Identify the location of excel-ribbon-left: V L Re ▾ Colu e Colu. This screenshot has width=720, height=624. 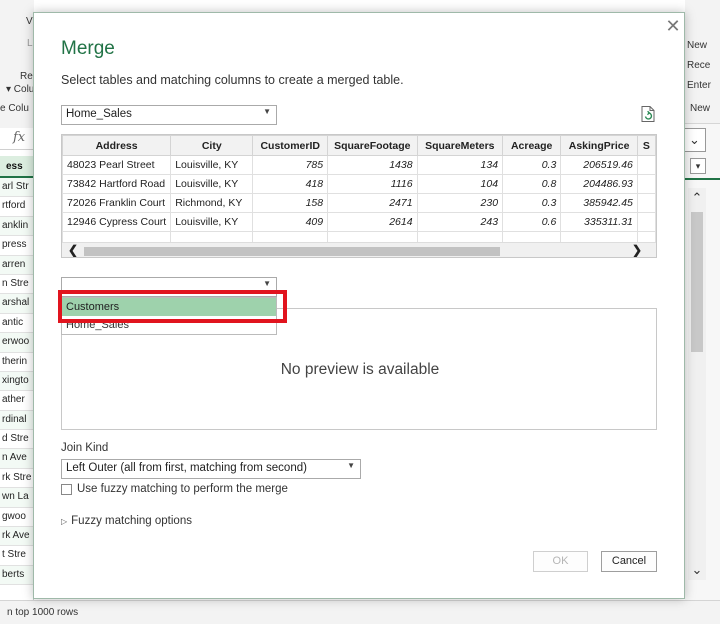
(17, 74).